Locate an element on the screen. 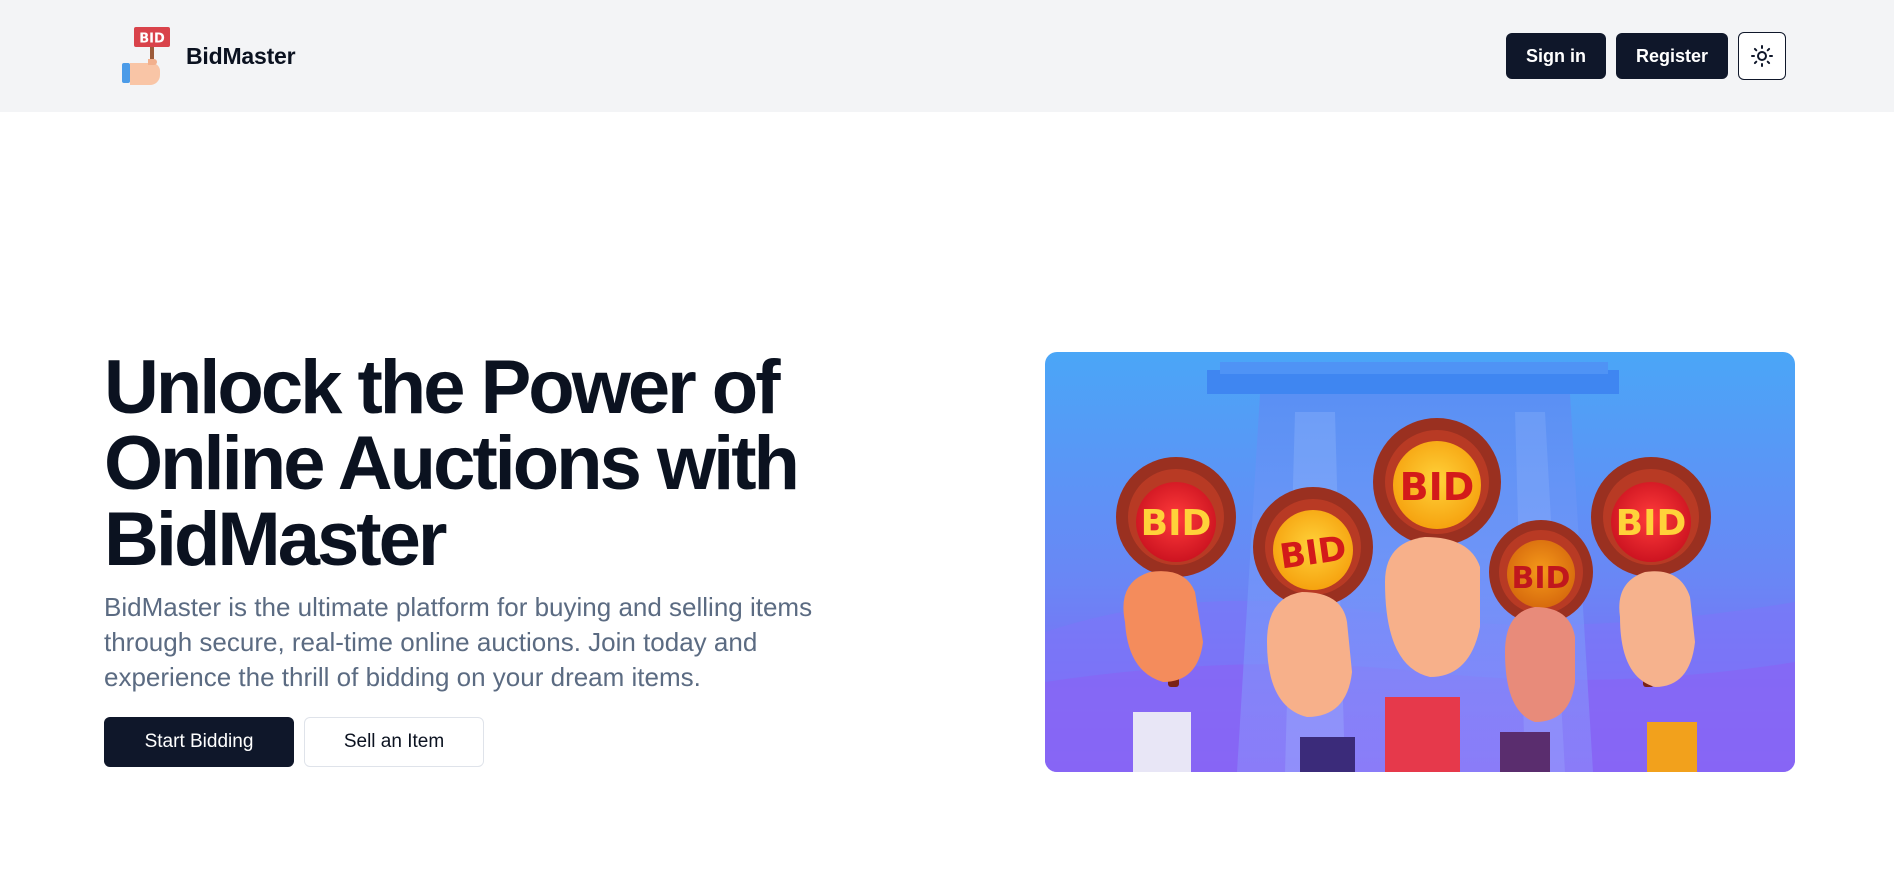 The width and height of the screenshot is (1894, 876). bid-paddle-logo-icon: BID is located at coordinates (146, 56).